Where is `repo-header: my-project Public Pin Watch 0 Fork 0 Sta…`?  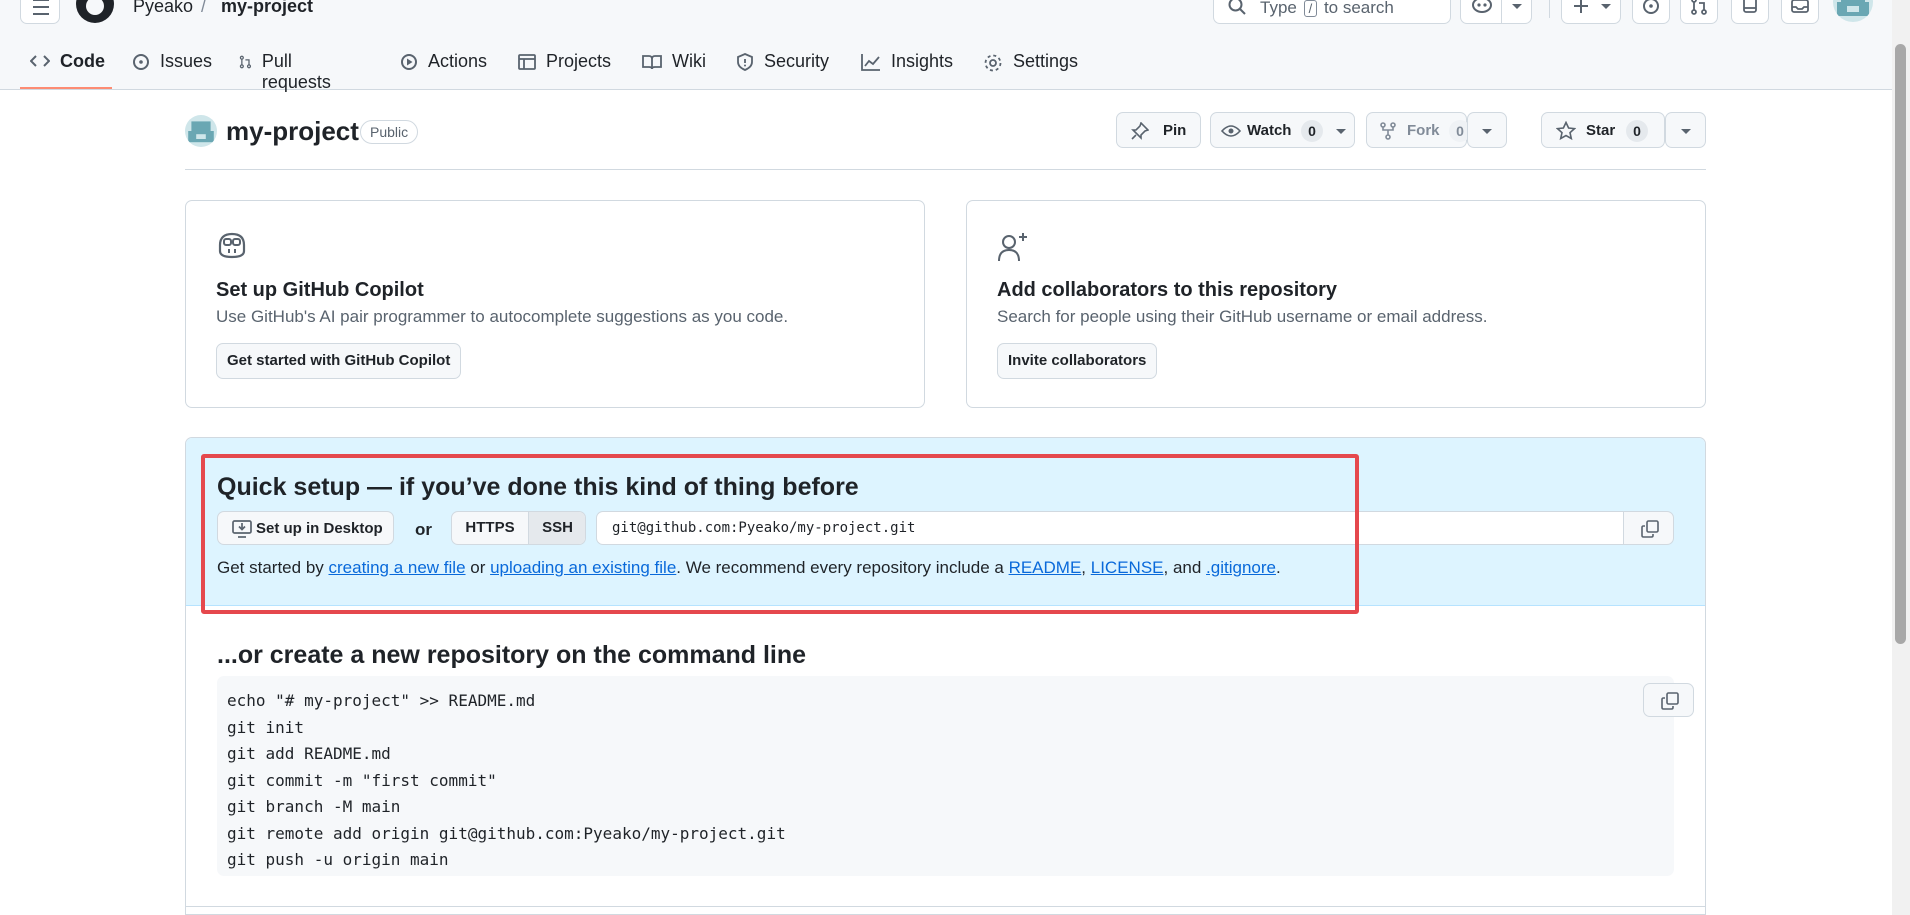
repo-header: my-project Public Pin Watch 0 Fork 0 Sta… is located at coordinates (945, 140).